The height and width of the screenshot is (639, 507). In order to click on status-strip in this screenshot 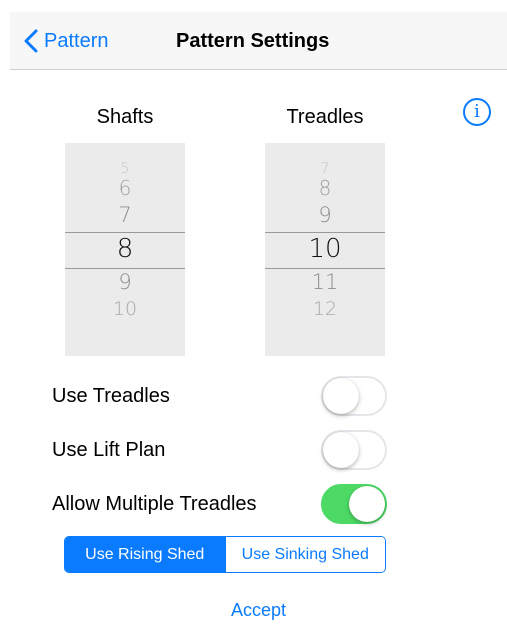, I will do `click(253, 6)`.